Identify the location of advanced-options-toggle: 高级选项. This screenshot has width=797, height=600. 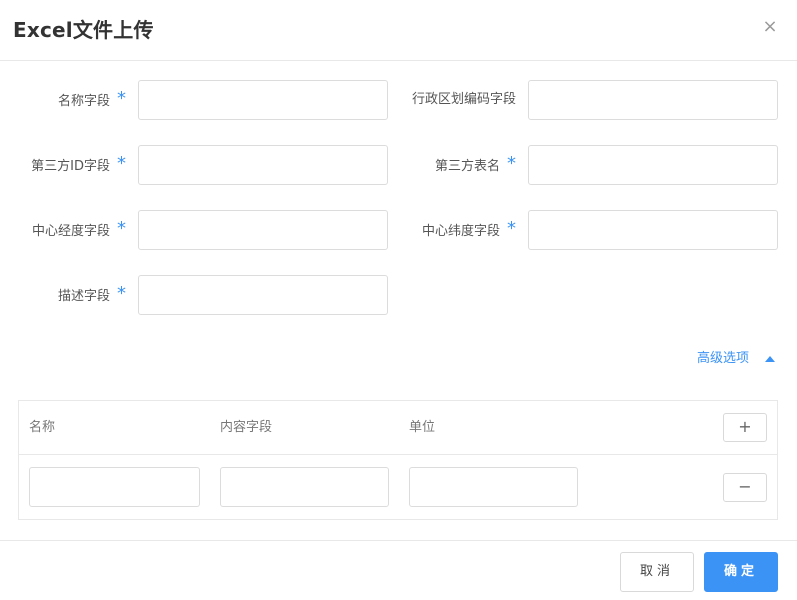
(723, 359).